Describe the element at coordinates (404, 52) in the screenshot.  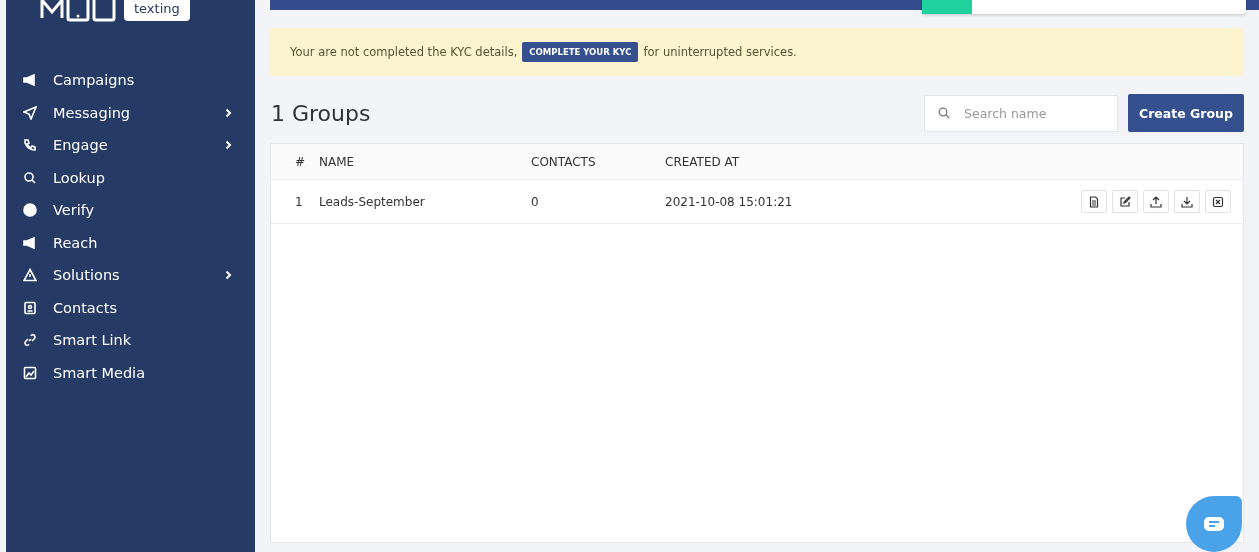
I see `banner-text: Your are not completed the KYC details,` at that location.